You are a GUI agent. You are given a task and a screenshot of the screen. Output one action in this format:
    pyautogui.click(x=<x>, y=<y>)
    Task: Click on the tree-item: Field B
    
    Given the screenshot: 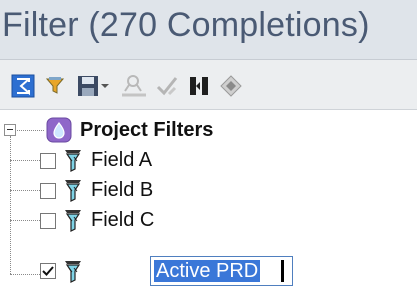 What is the action you would take?
    pyautogui.click(x=108, y=190)
    